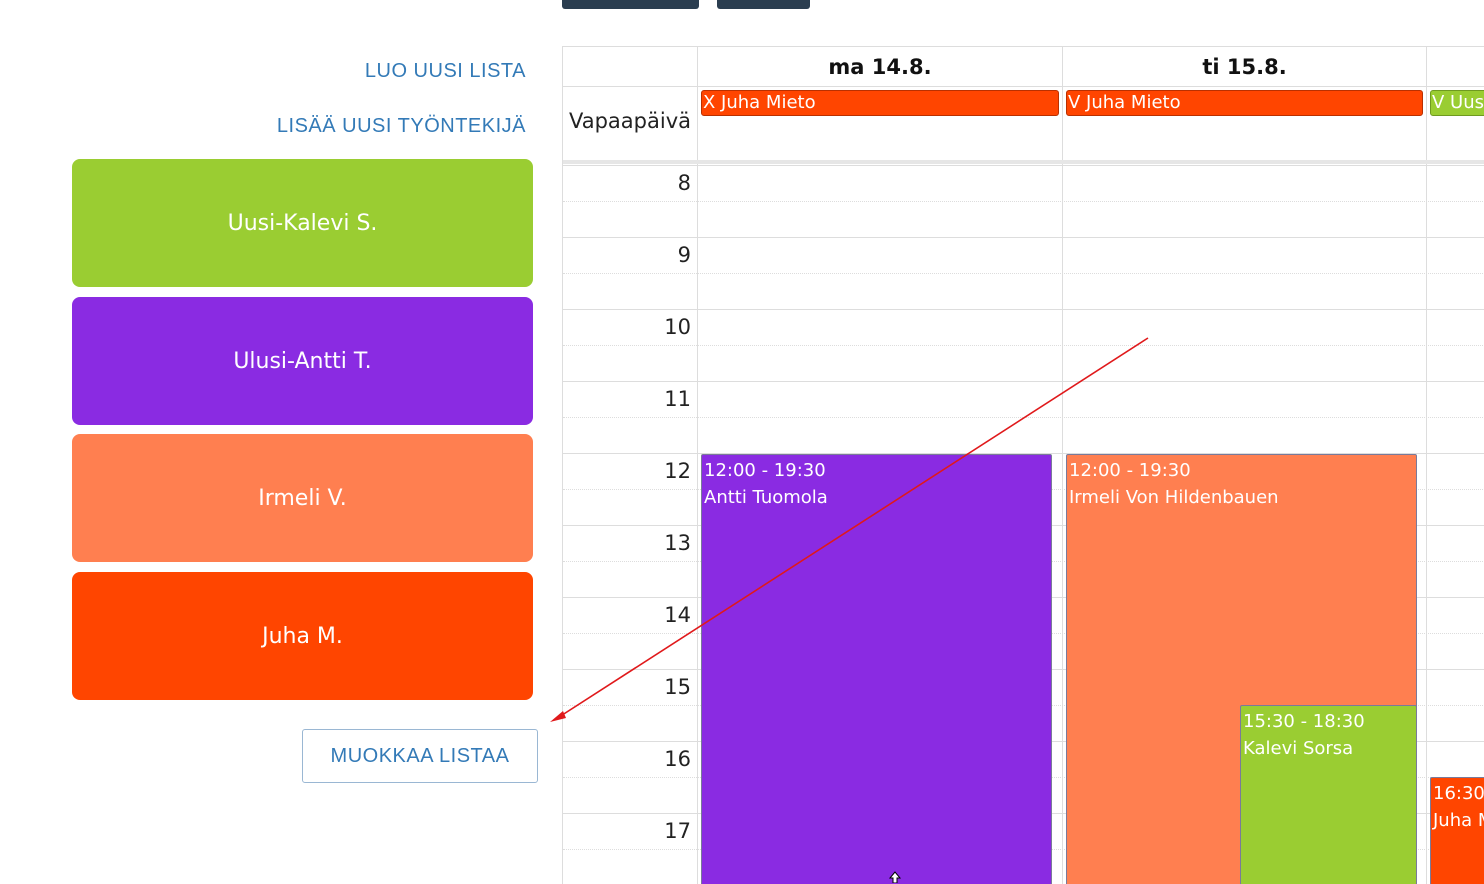  I want to click on hour-label: 11, so click(677, 399).